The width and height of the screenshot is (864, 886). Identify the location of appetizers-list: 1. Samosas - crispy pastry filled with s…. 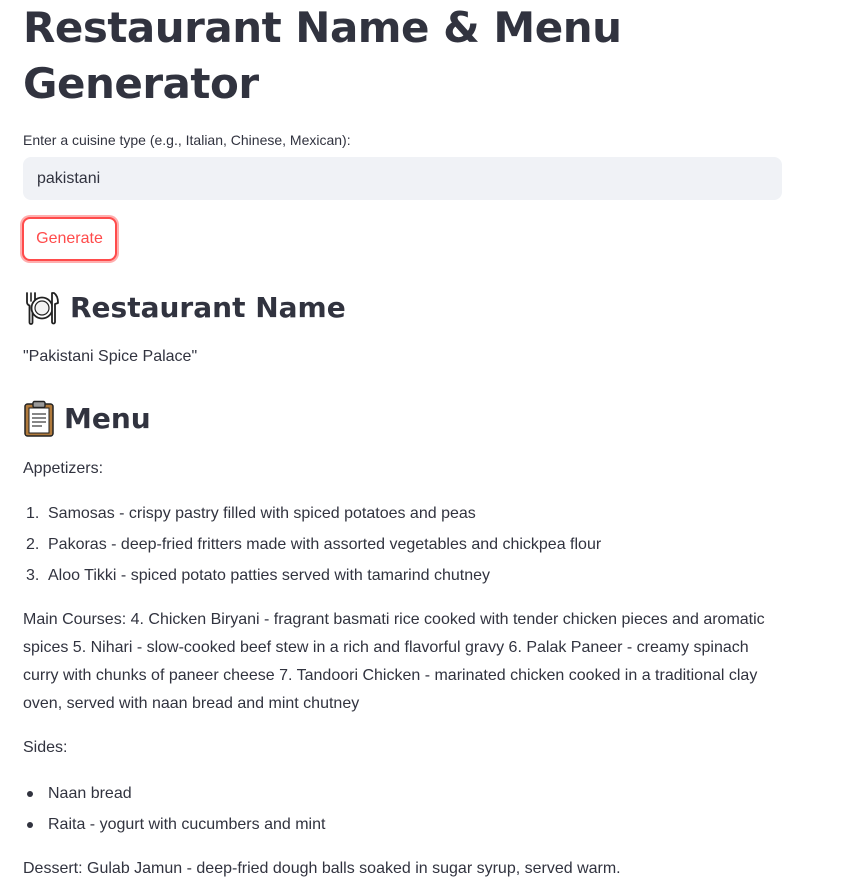
(403, 544).